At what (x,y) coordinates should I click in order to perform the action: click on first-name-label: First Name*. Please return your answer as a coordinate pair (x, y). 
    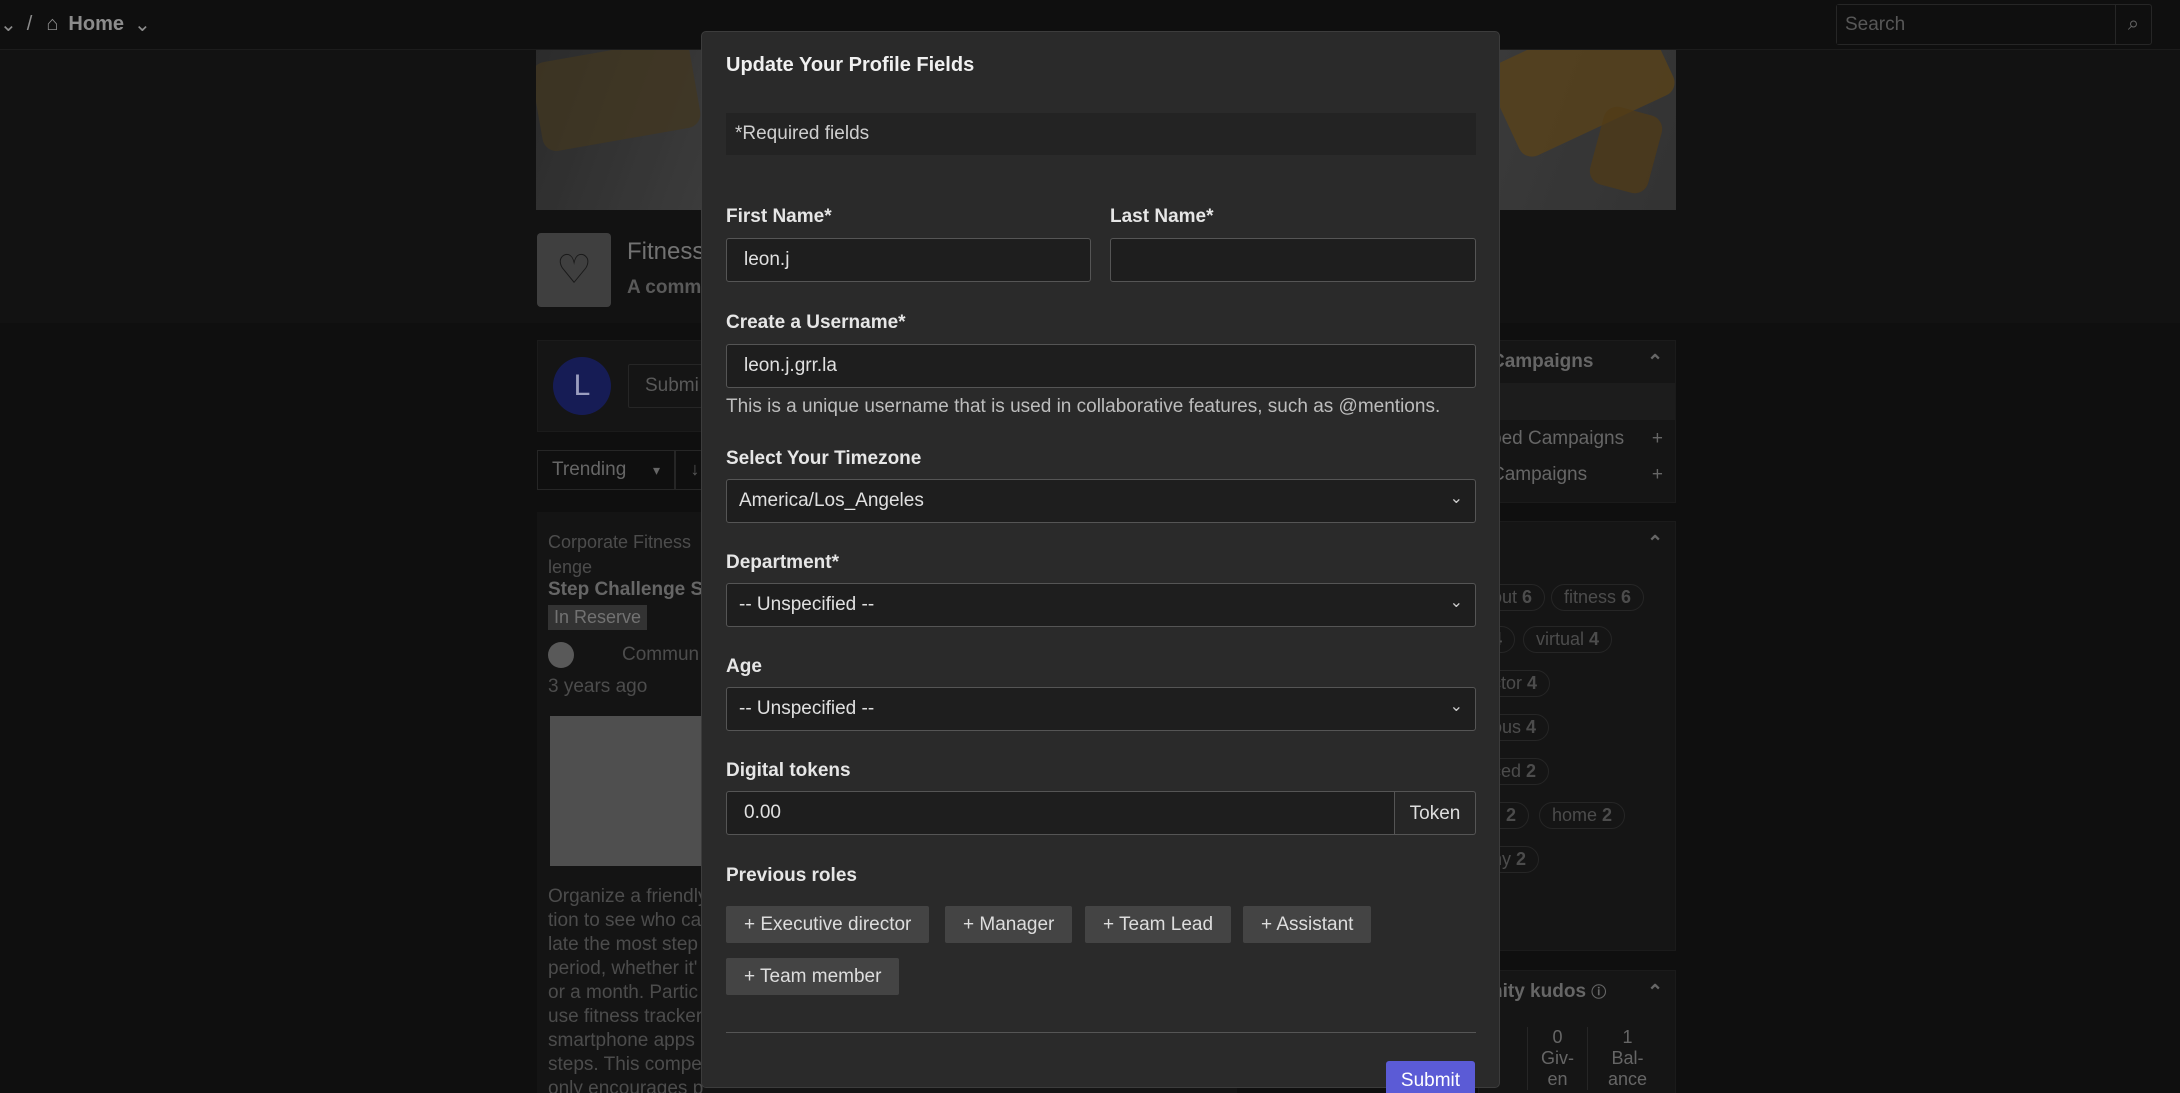
    Looking at the image, I should click on (779, 216).